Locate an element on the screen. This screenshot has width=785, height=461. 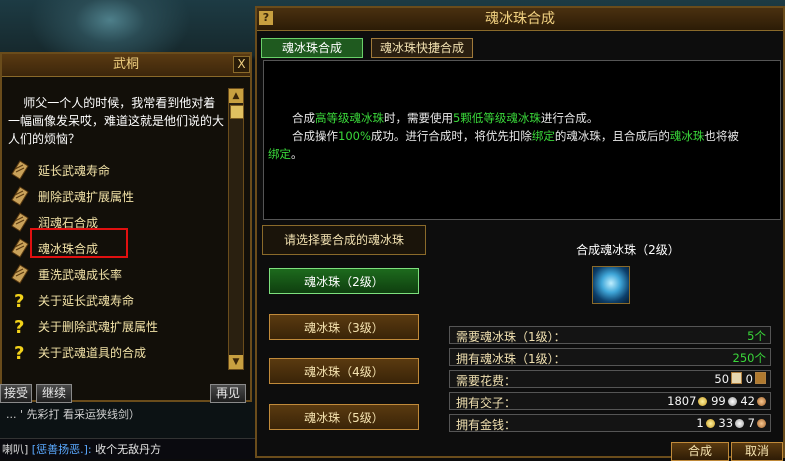
npc-option-label: 重洗武魂成长率 is located at coordinates (80, 275).